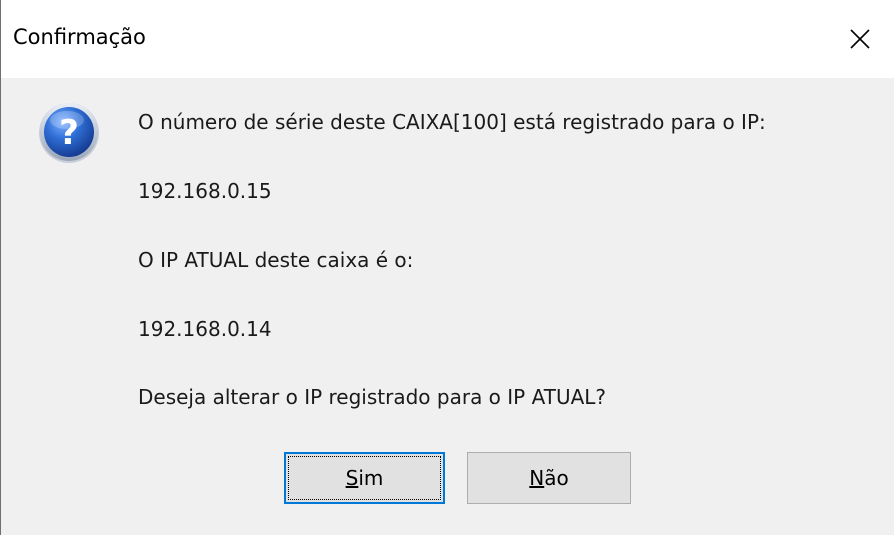 This screenshot has height=535, width=894. I want to click on yes-button: Sim, so click(364, 478).